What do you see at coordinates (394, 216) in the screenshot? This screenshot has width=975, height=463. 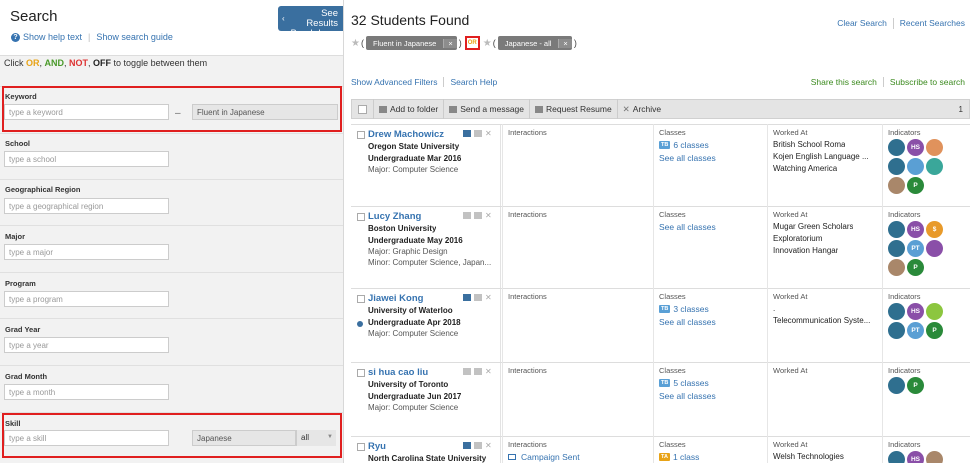 I see `student-name-link: Lucy Zhang` at bounding box center [394, 216].